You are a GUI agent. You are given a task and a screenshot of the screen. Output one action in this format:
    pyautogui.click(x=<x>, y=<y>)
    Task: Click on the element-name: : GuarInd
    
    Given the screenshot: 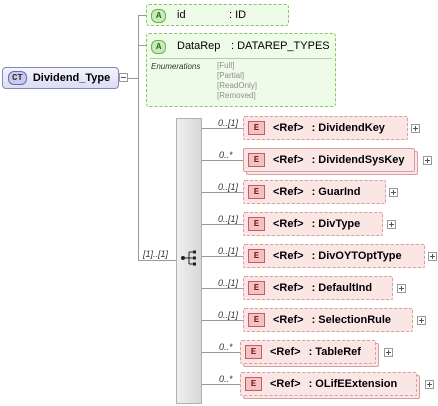 What is the action you would take?
    pyautogui.click(x=336, y=192)
    